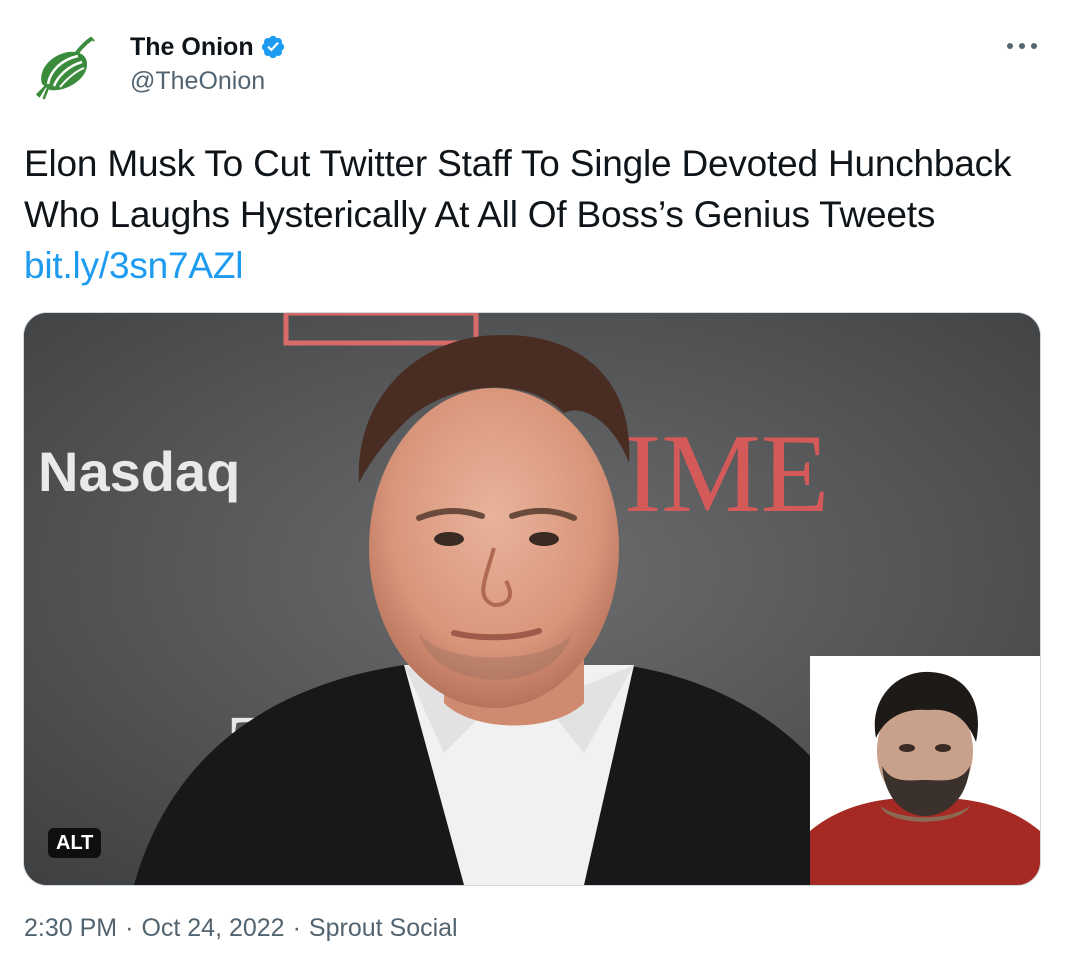  I want to click on inset-photo, so click(925, 770).